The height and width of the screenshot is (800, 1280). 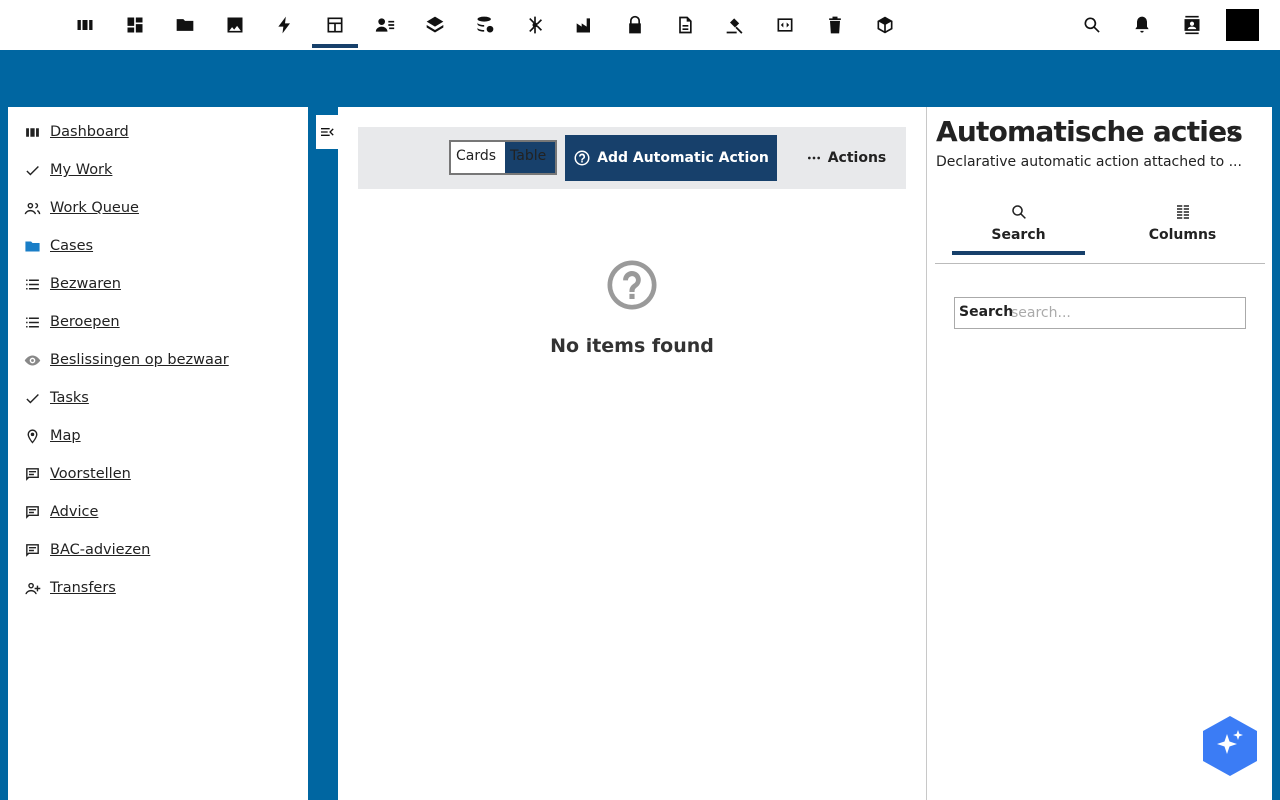 I want to click on actions-button: Actions, so click(x=846, y=158).